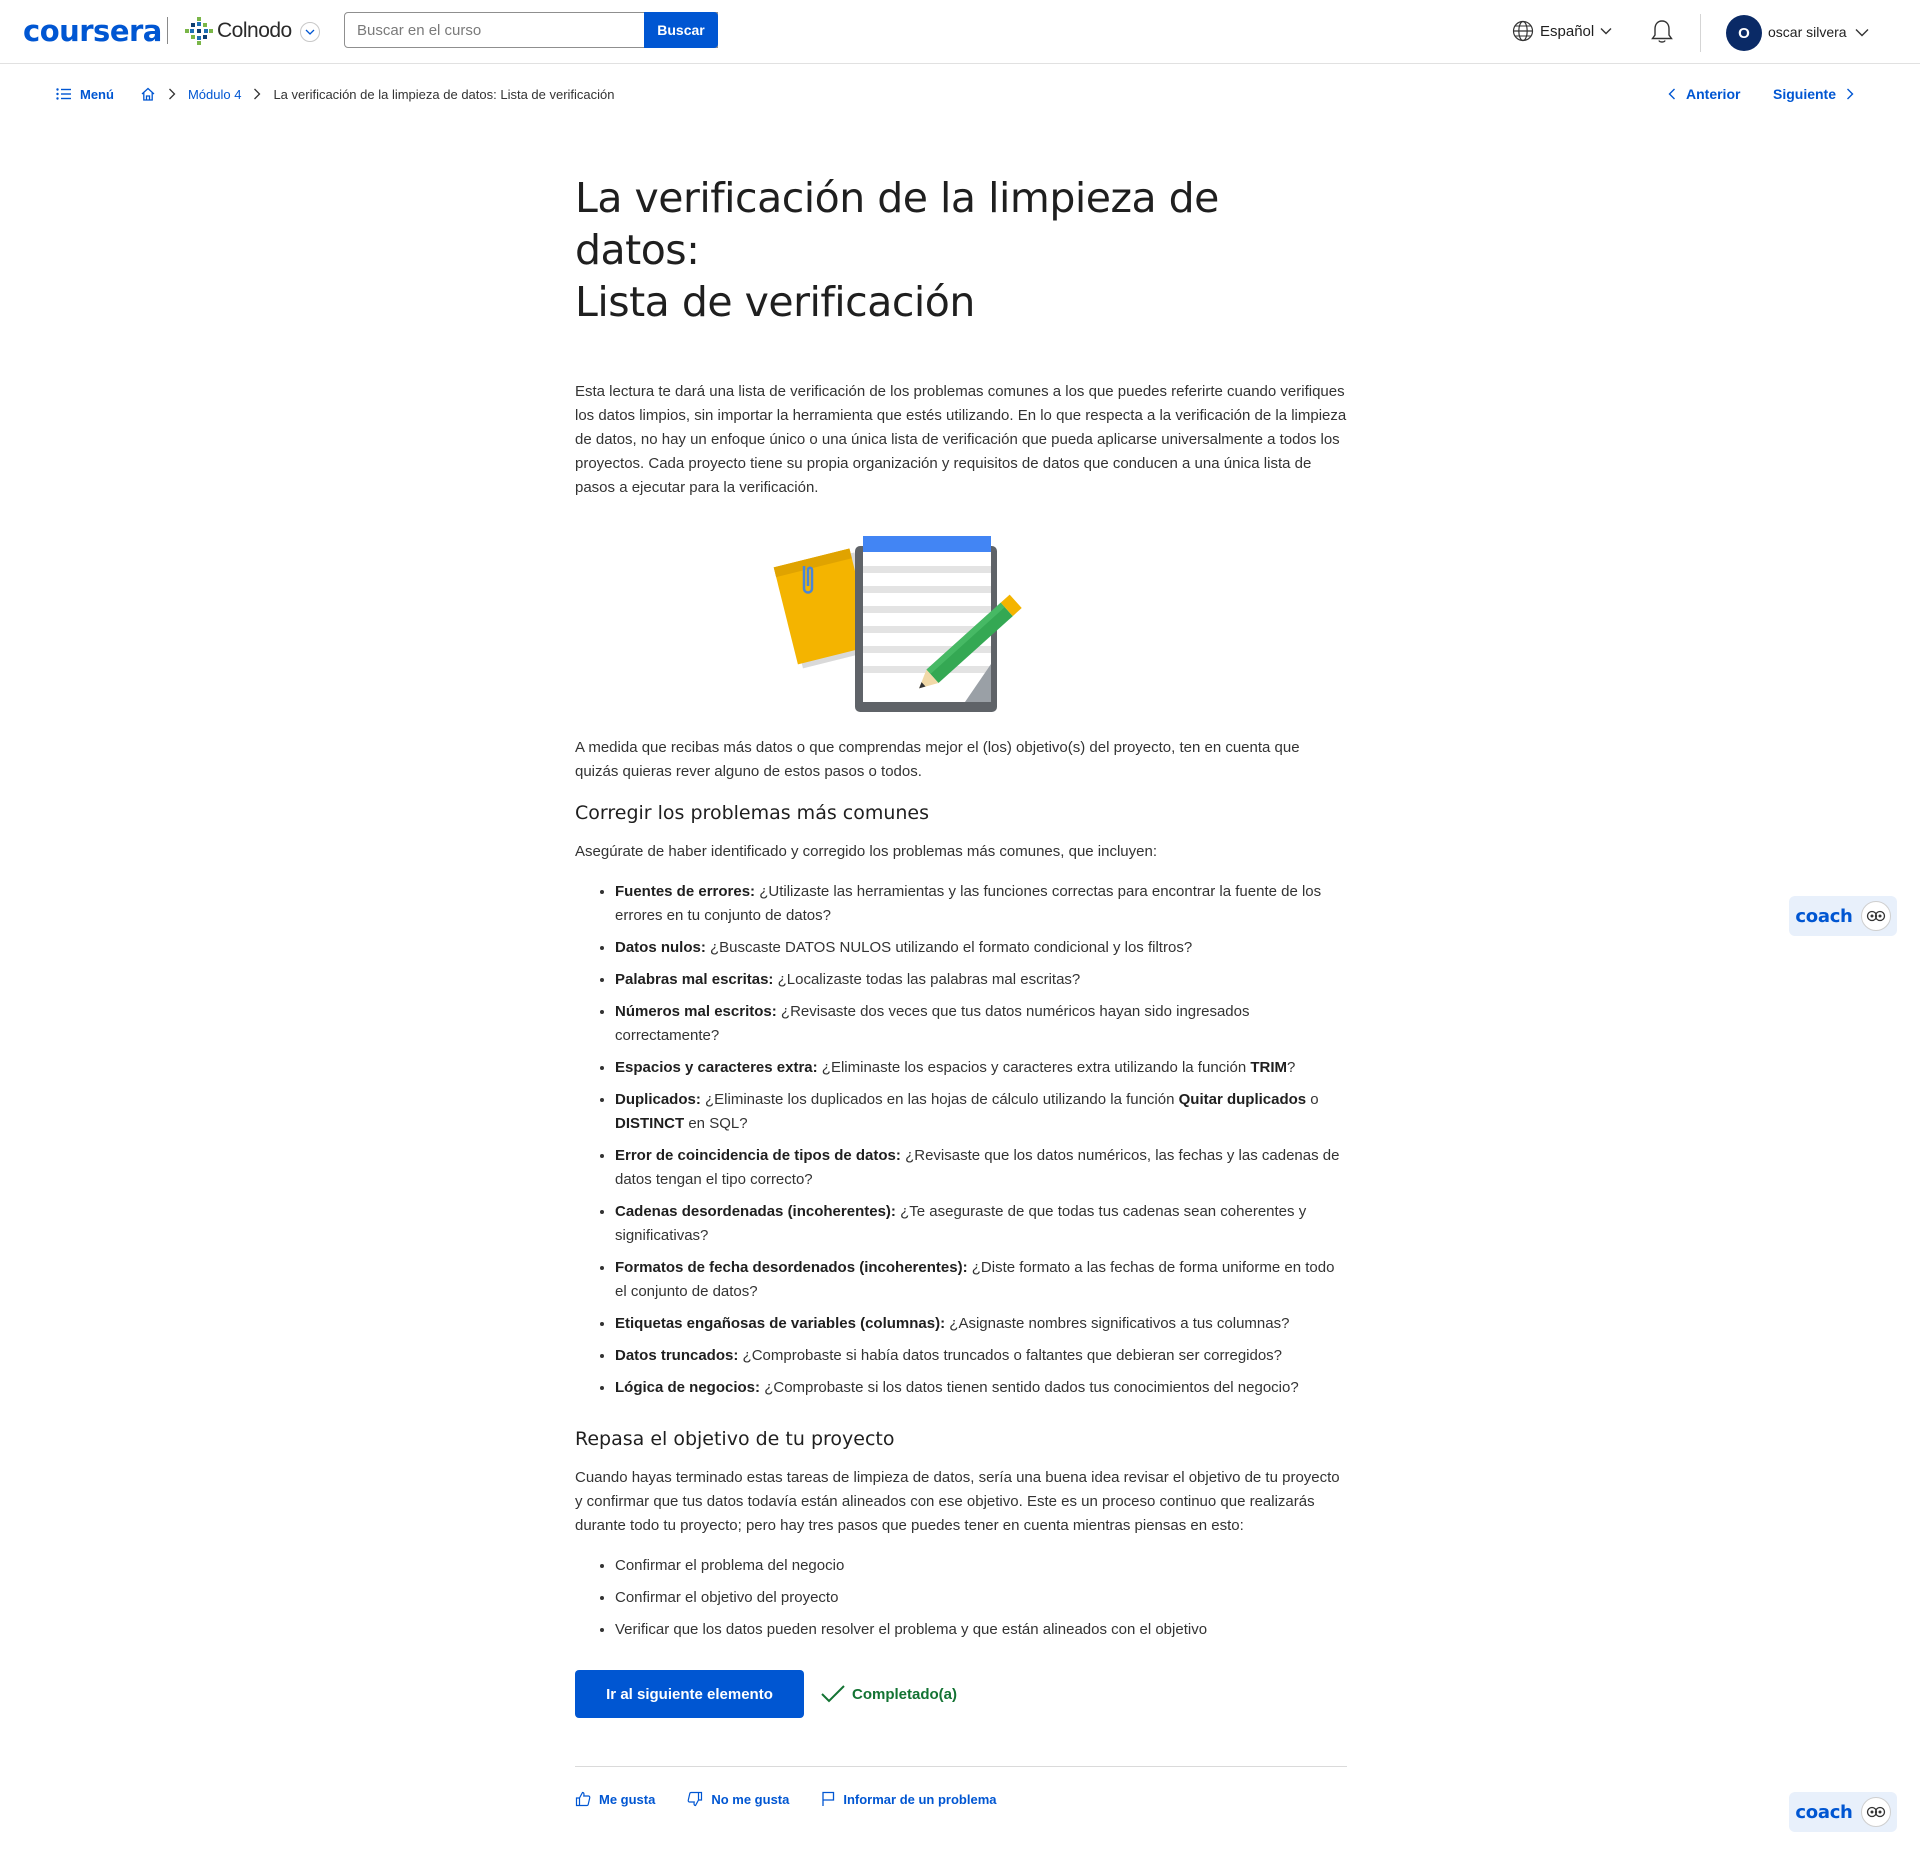 The image size is (1920, 1854). What do you see at coordinates (167, 30) in the screenshot?
I see `logo-divider` at bounding box center [167, 30].